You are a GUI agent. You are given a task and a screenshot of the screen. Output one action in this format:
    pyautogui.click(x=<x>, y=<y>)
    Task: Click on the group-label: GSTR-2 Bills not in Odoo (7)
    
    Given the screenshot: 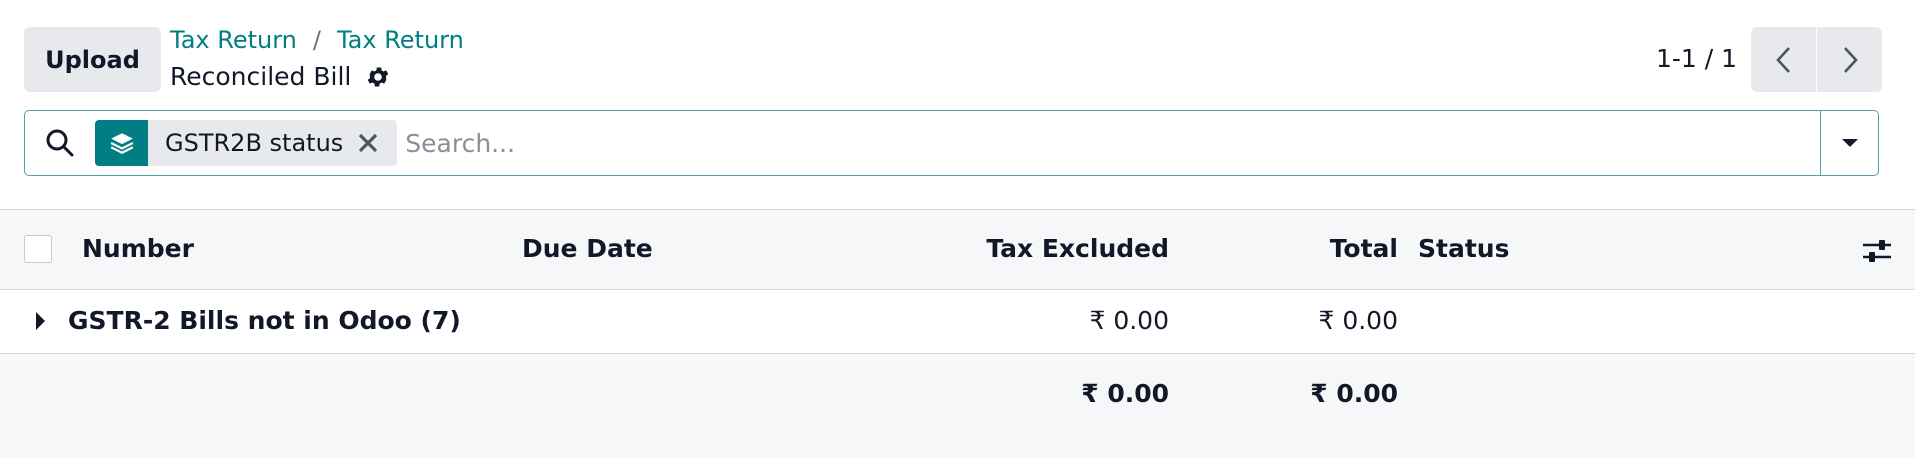 What is the action you would take?
    pyautogui.click(x=264, y=320)
    